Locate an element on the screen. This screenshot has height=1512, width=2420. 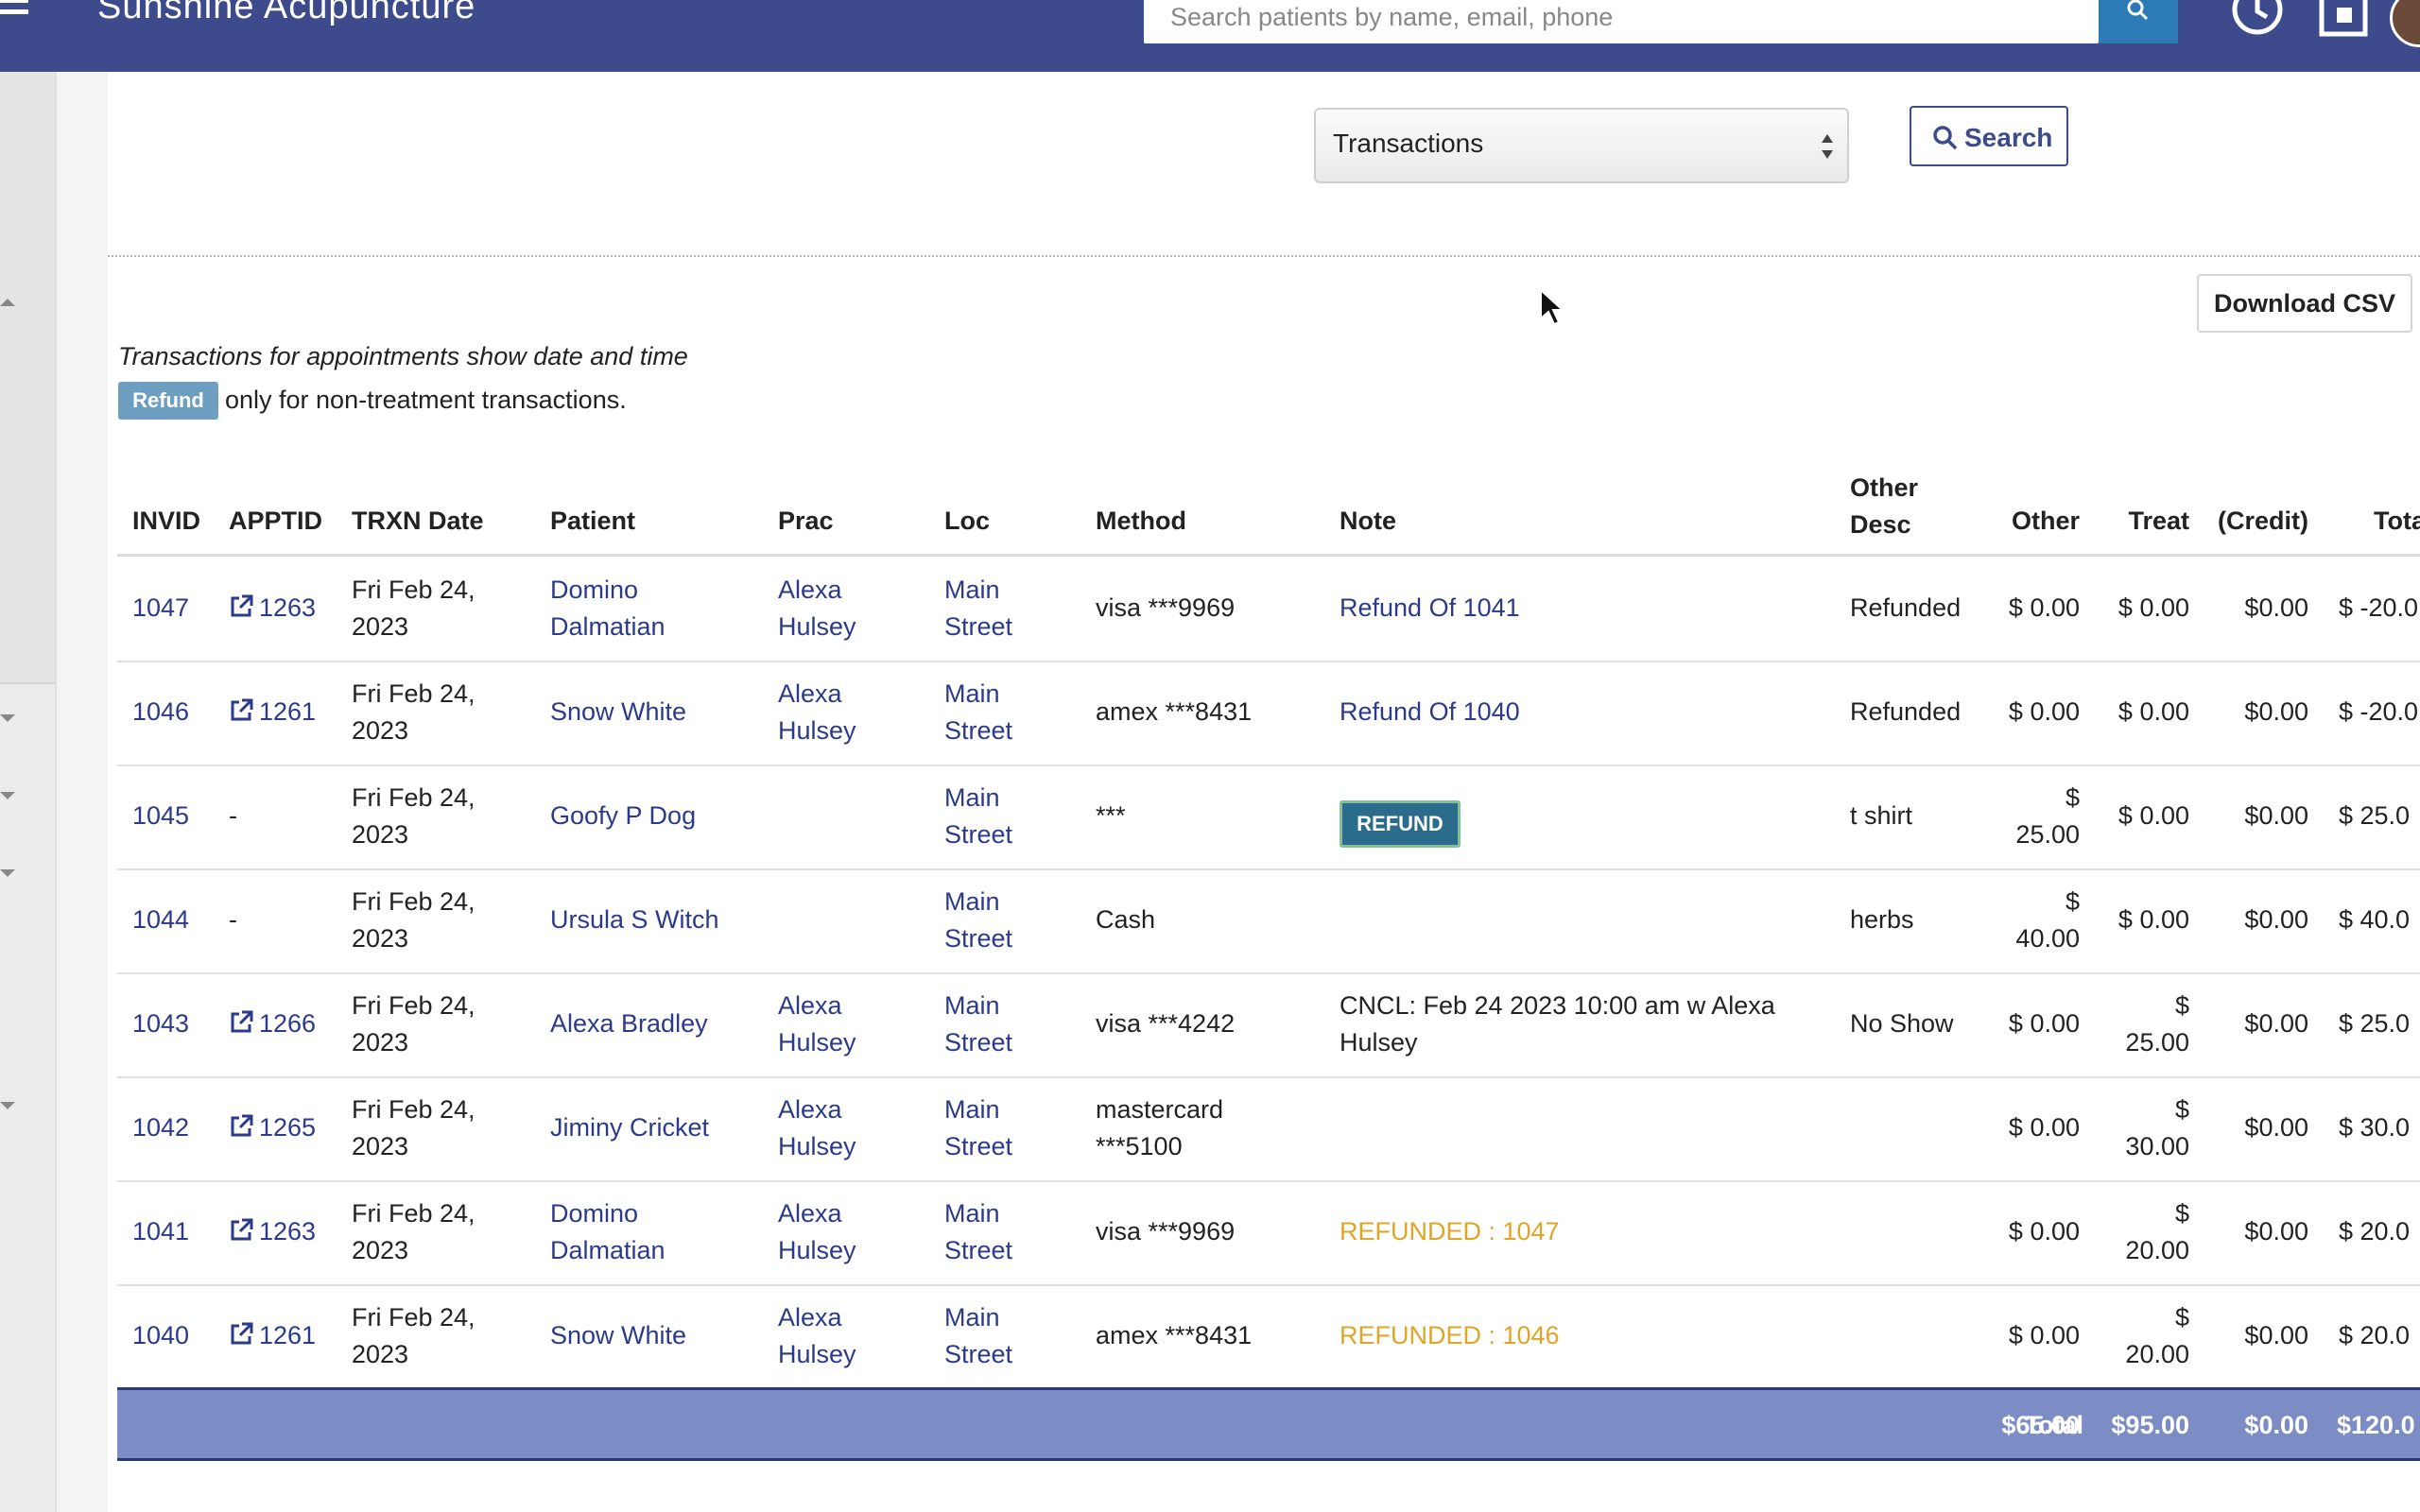
invoice-id-link: 1043 is located at coordinates (161, 1023).